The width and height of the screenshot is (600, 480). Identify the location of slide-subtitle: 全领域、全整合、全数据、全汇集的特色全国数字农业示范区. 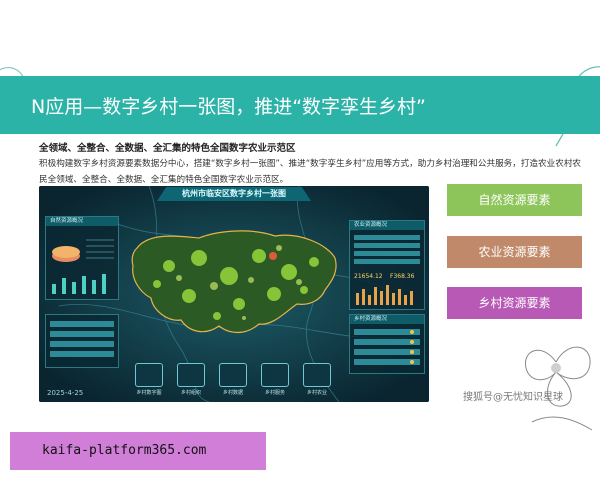
(167, 148).